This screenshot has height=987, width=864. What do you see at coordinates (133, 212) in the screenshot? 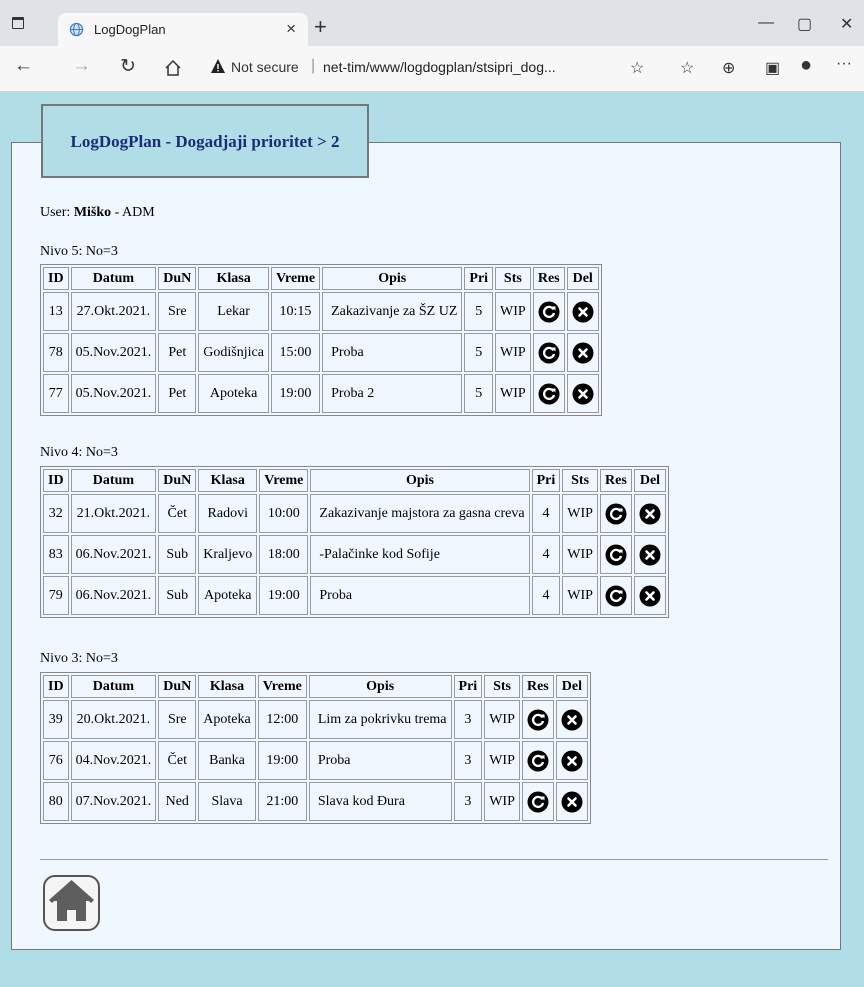
I see `user-role: - ADM` at bounding box center [133, 212].